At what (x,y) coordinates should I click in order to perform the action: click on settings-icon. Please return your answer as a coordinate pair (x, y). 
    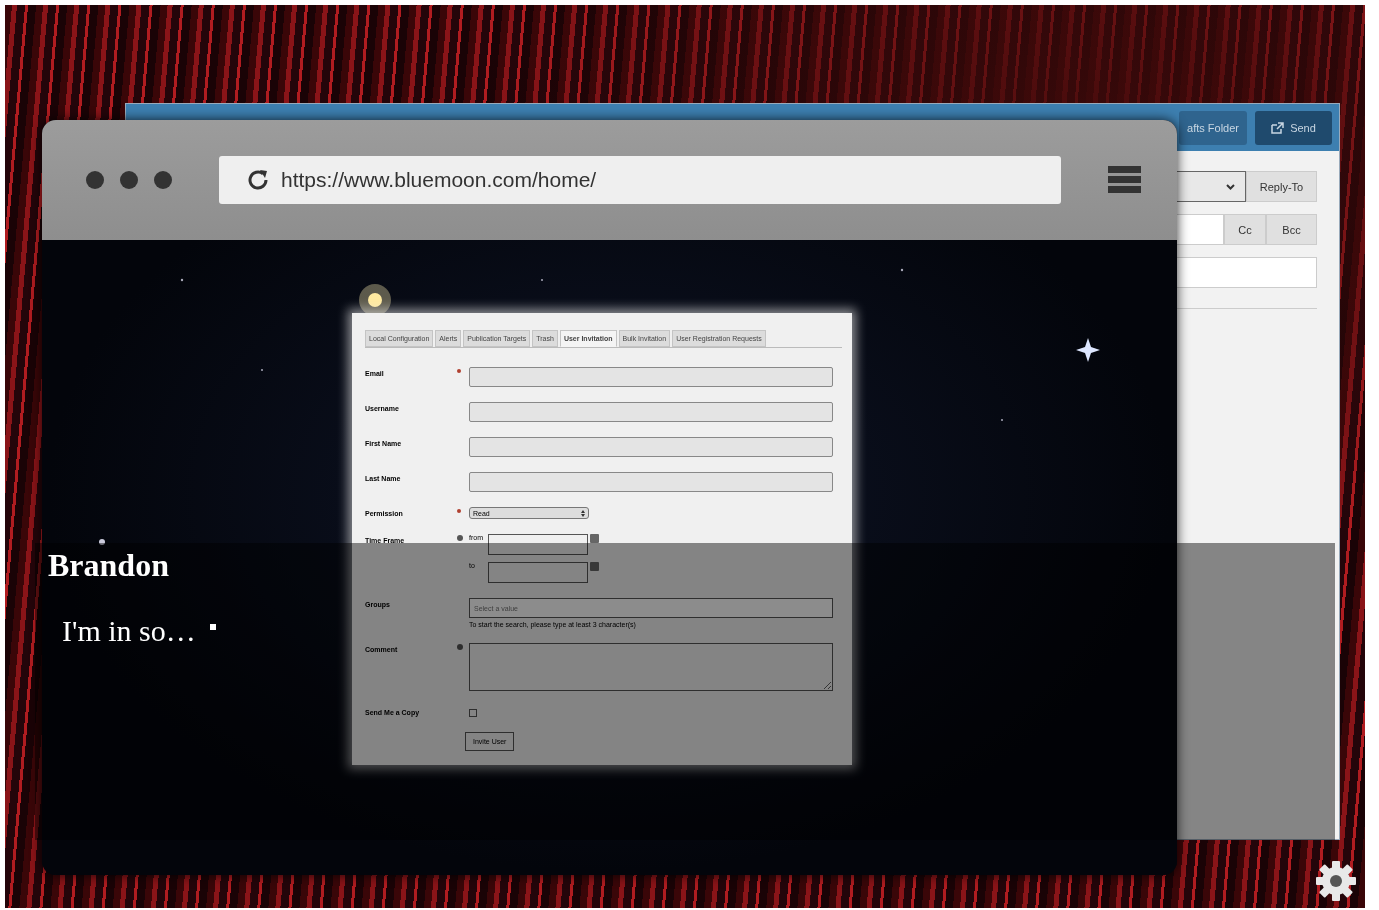
    Looking at the image, I should click on (1336, 881).